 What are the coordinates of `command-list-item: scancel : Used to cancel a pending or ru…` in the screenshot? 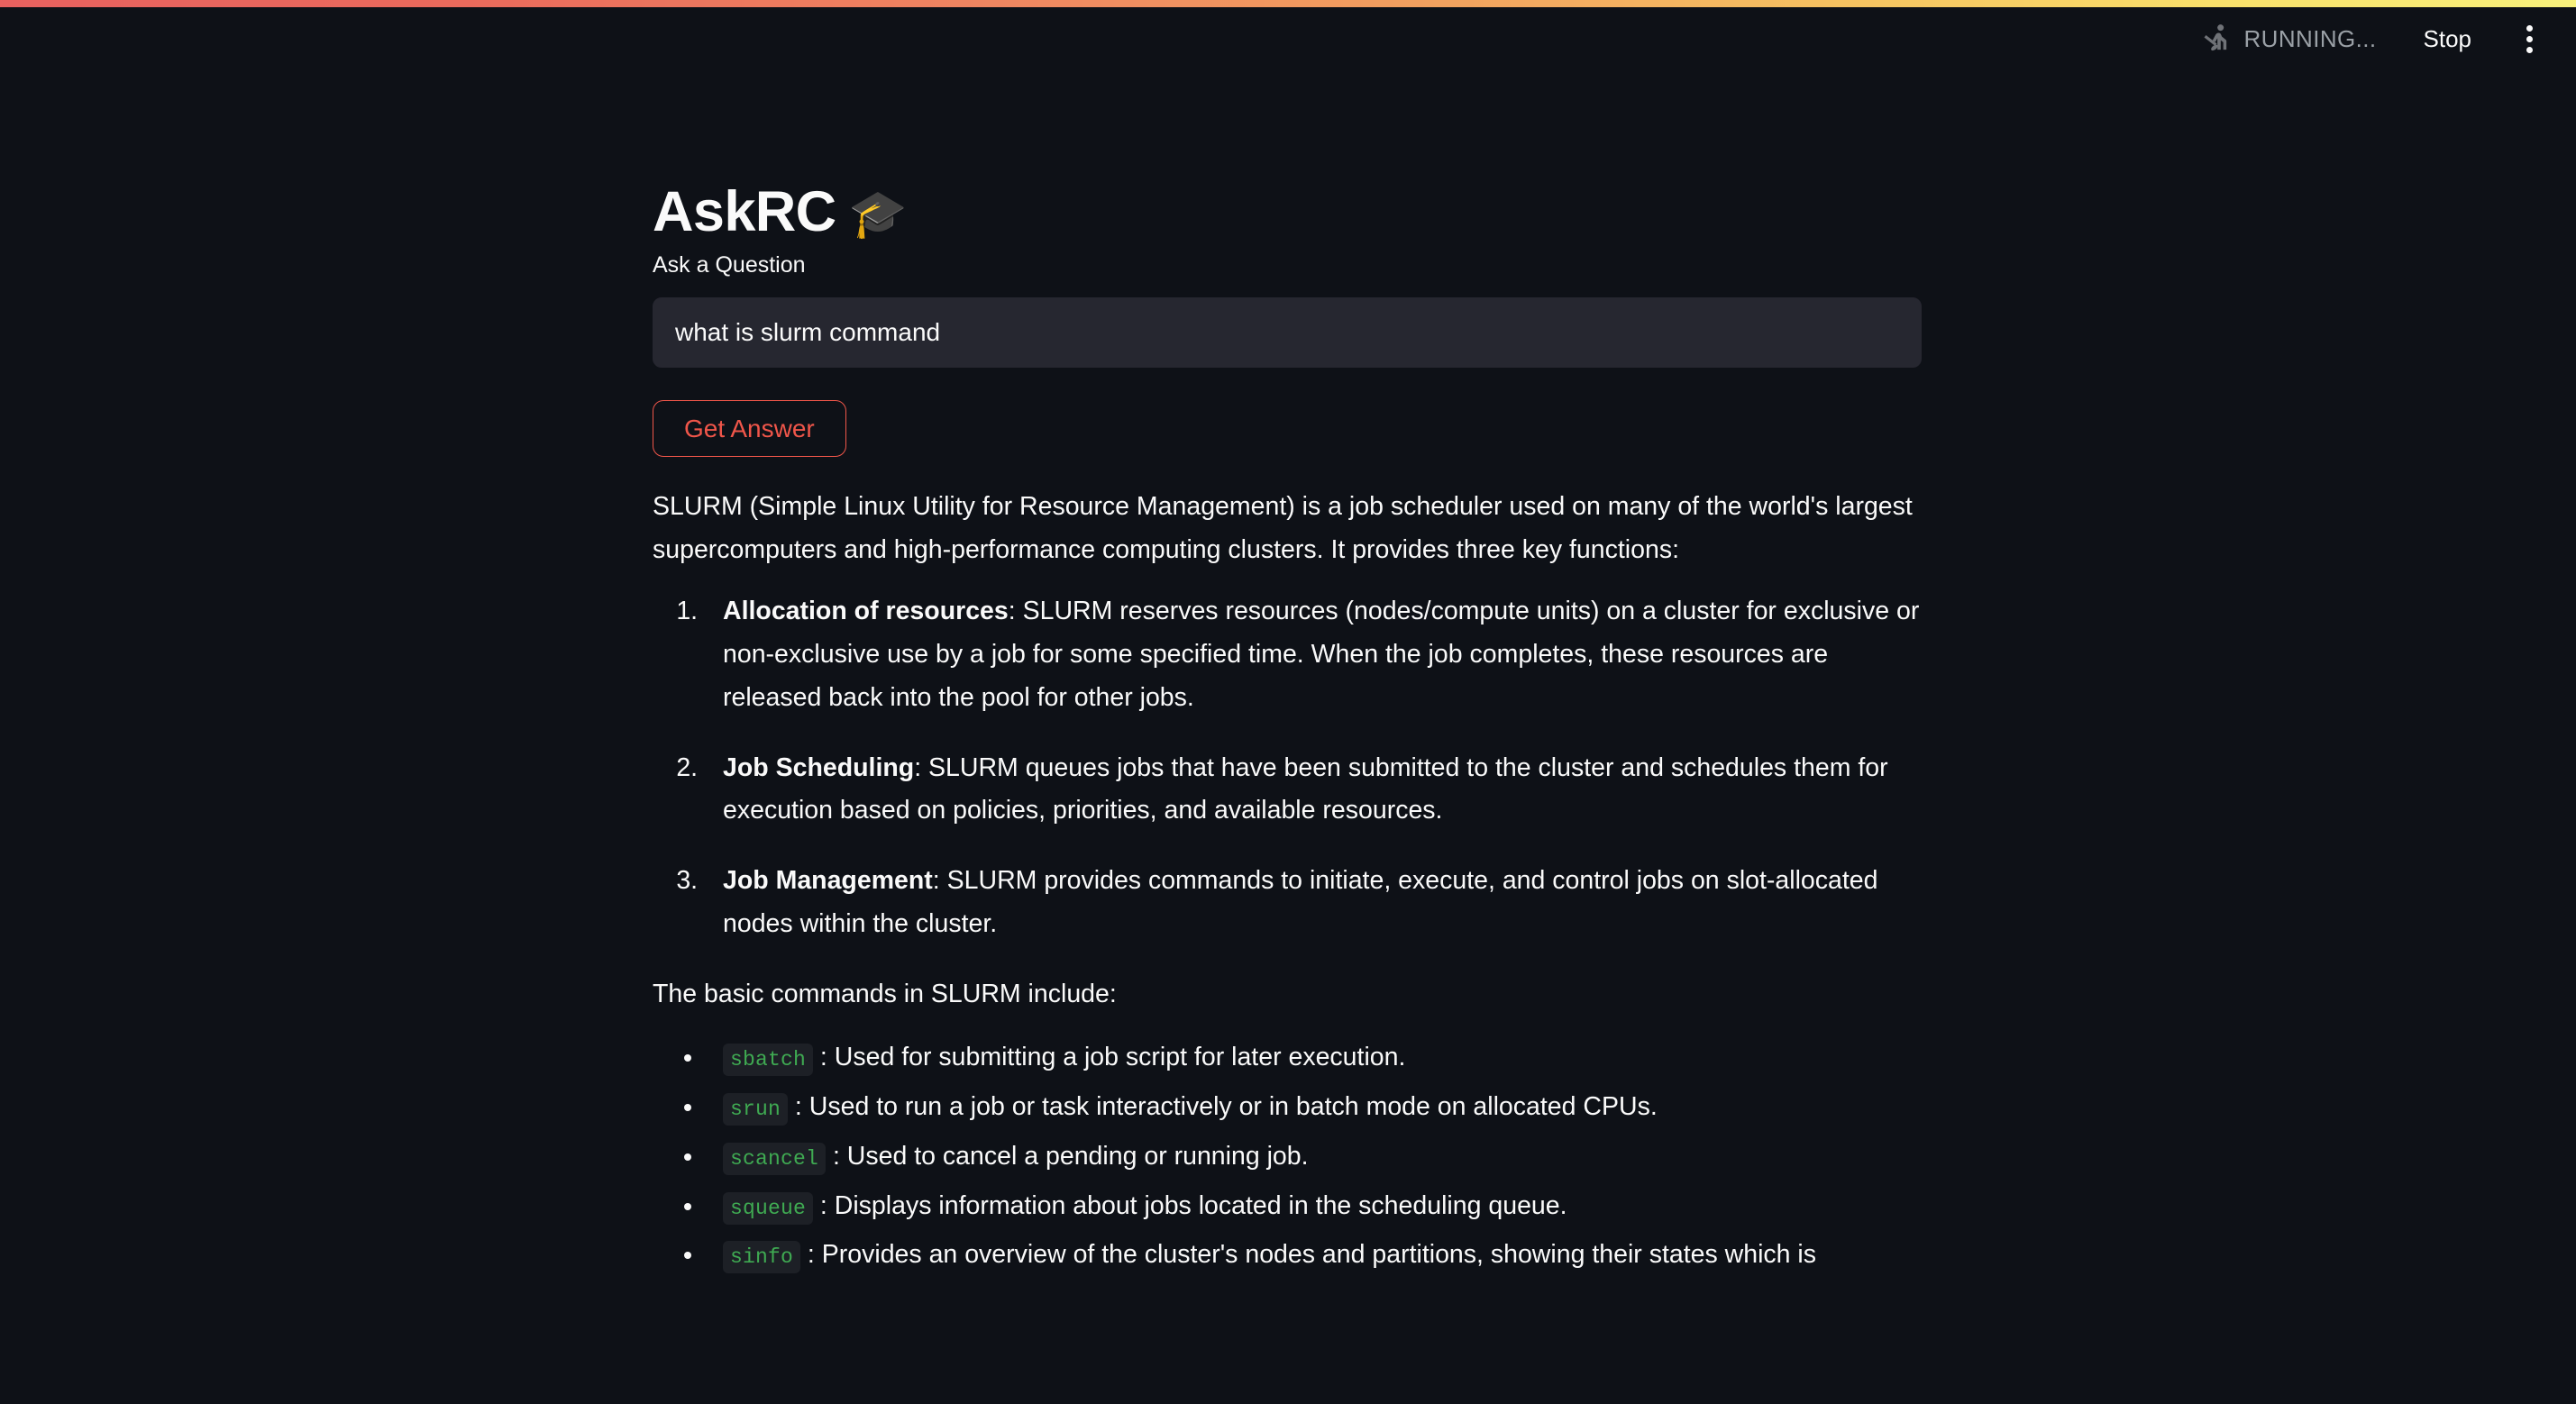 It's located at (1315, 1157).